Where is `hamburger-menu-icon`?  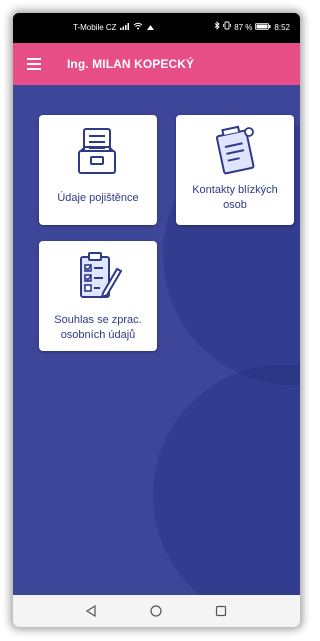 hamburger-menu-icon is located at coordinates (36, 64).